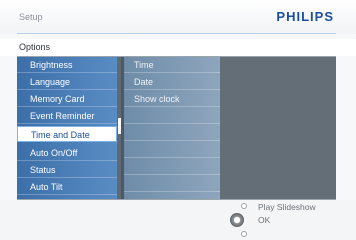  I want to click on nav-down-dot-icon, so click(244, 234).